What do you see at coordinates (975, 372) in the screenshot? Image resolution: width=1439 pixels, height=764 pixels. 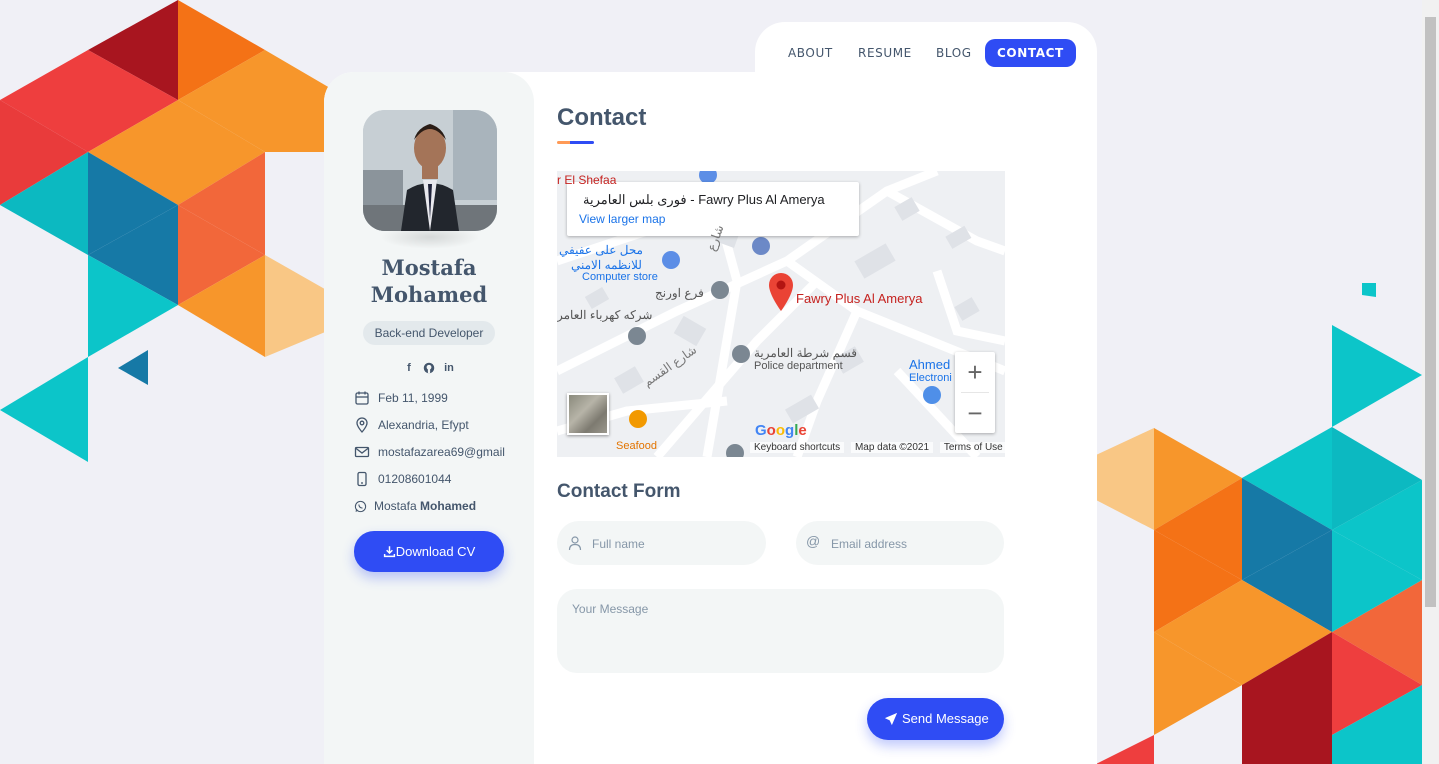 I see `zoom-in-button: +` at bounding box center [975, 372].